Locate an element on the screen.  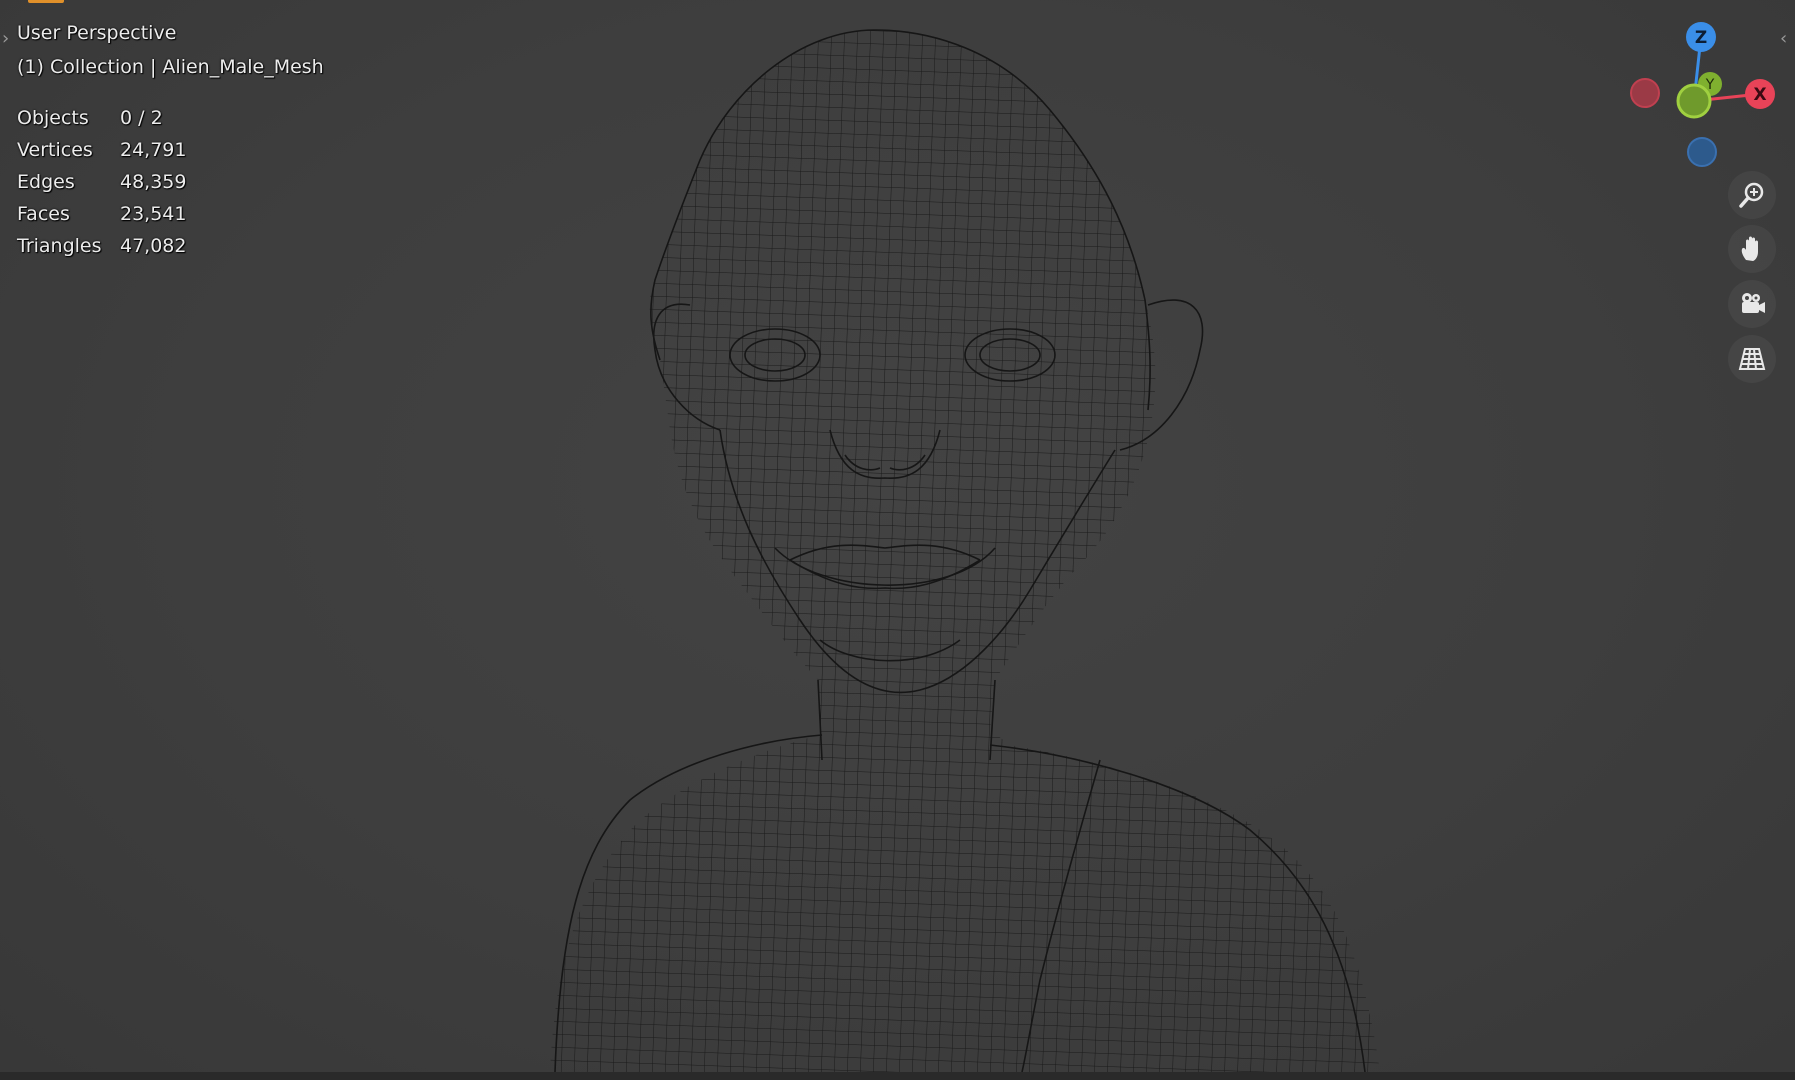
stat-label: Vertices is located at coordinates (55, 150).